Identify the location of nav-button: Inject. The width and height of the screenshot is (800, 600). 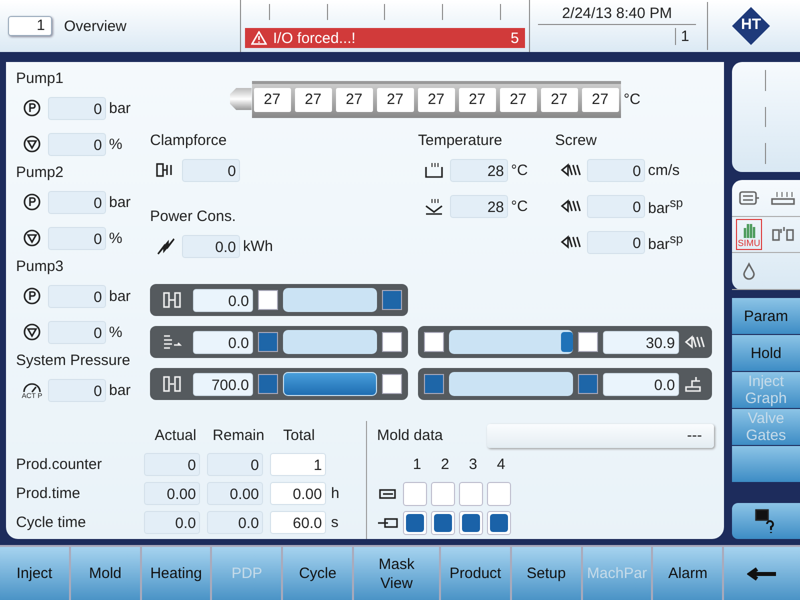
(34, 573).